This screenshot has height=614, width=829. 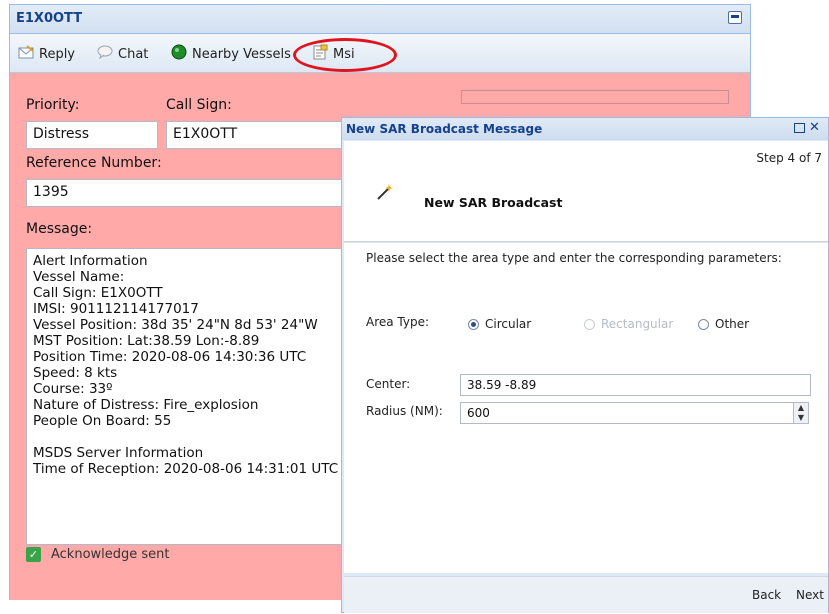 I want to click on close-icon: ✕, so click(x=814, y=127).